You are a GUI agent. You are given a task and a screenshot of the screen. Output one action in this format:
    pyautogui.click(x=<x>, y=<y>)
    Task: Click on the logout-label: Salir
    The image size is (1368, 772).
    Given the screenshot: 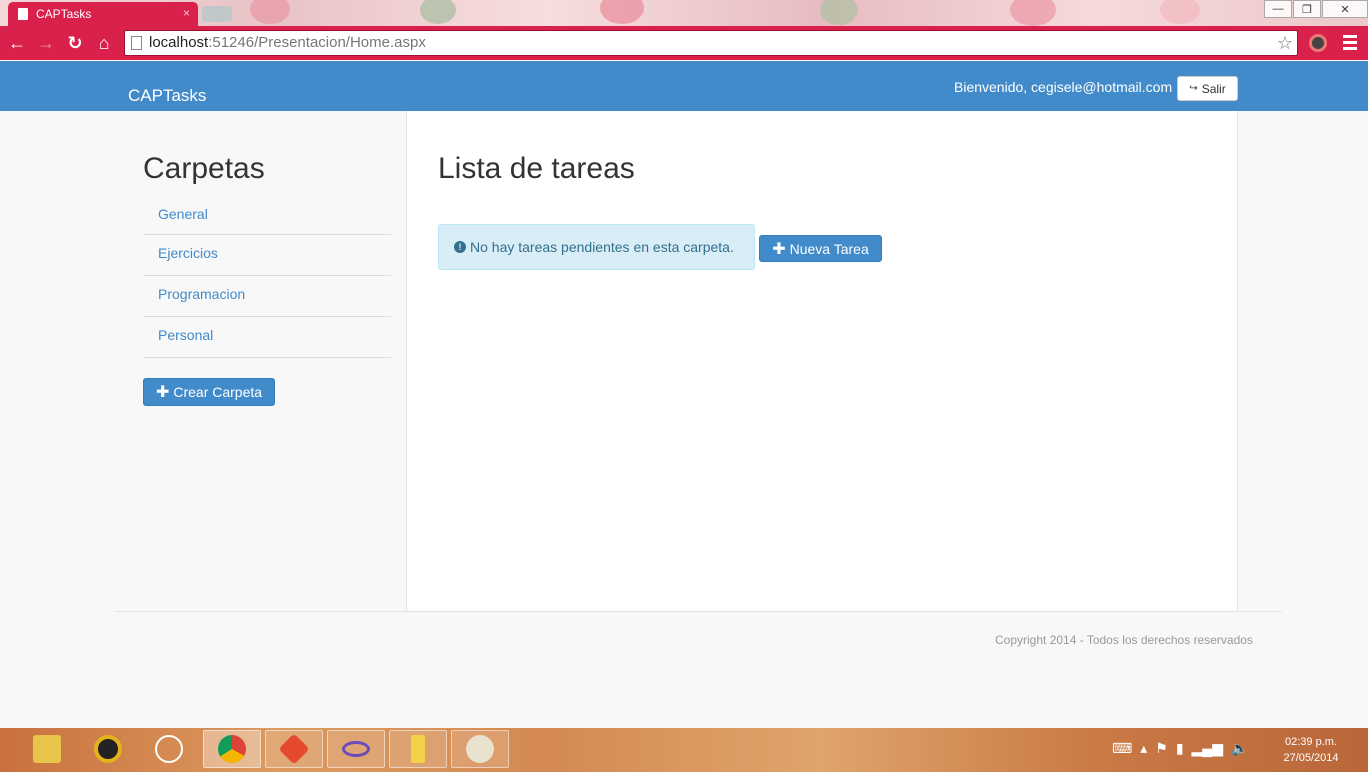 What is the action you would take?
    pyautogui.click(x=1213, y=88)
    